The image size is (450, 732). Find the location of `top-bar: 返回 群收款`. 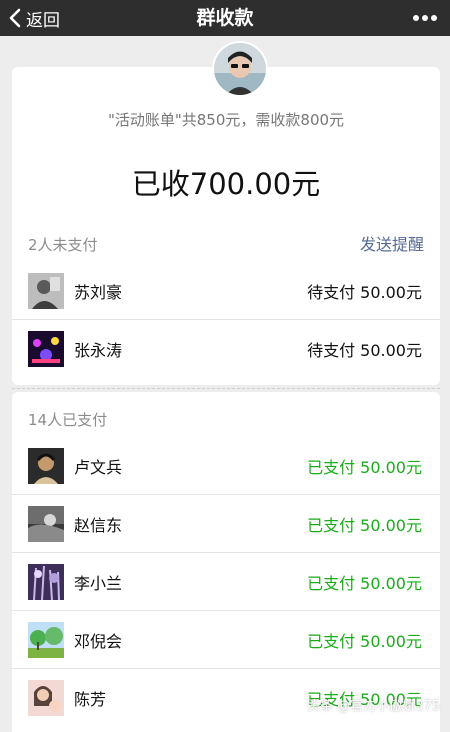

top-bar: 返回 群收款 is located at coordinates (225, 18).